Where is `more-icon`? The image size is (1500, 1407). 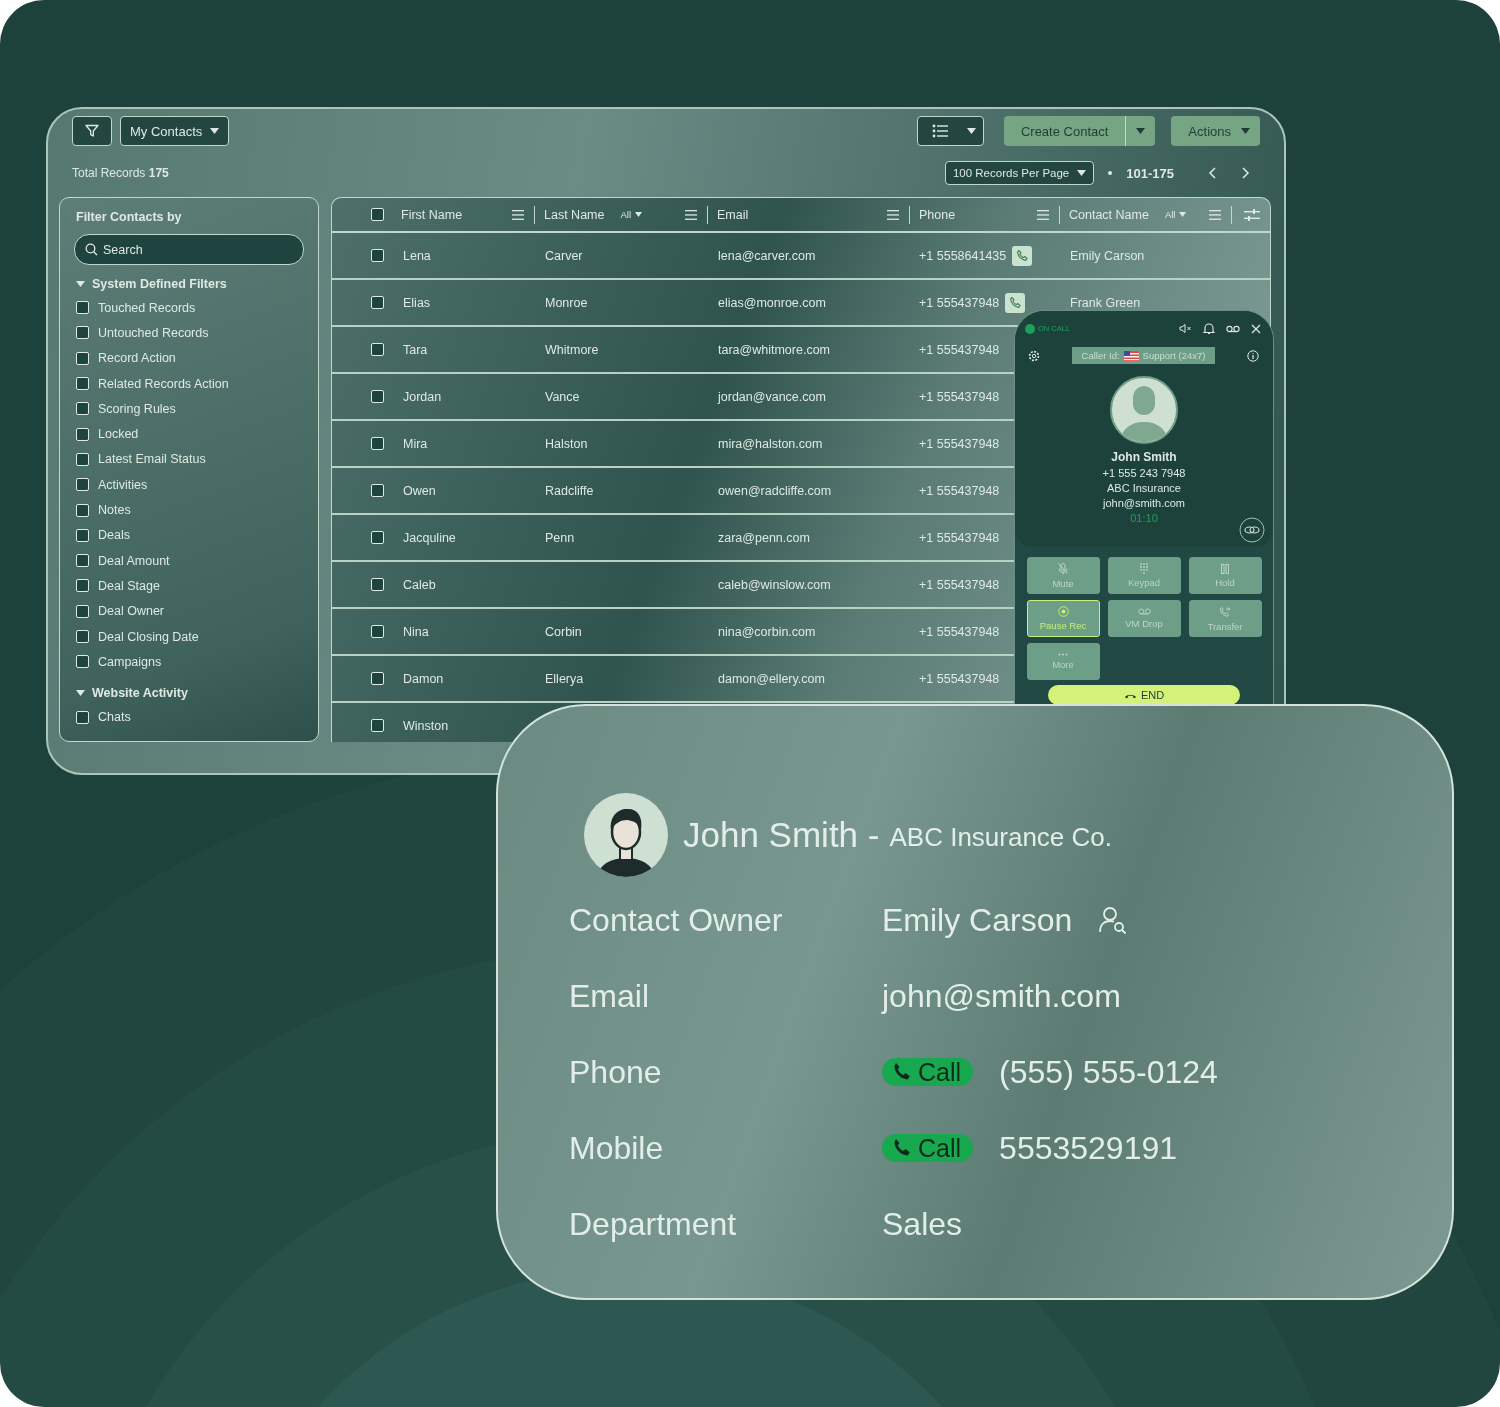 more-icon is located at coordinates (1063, 654).